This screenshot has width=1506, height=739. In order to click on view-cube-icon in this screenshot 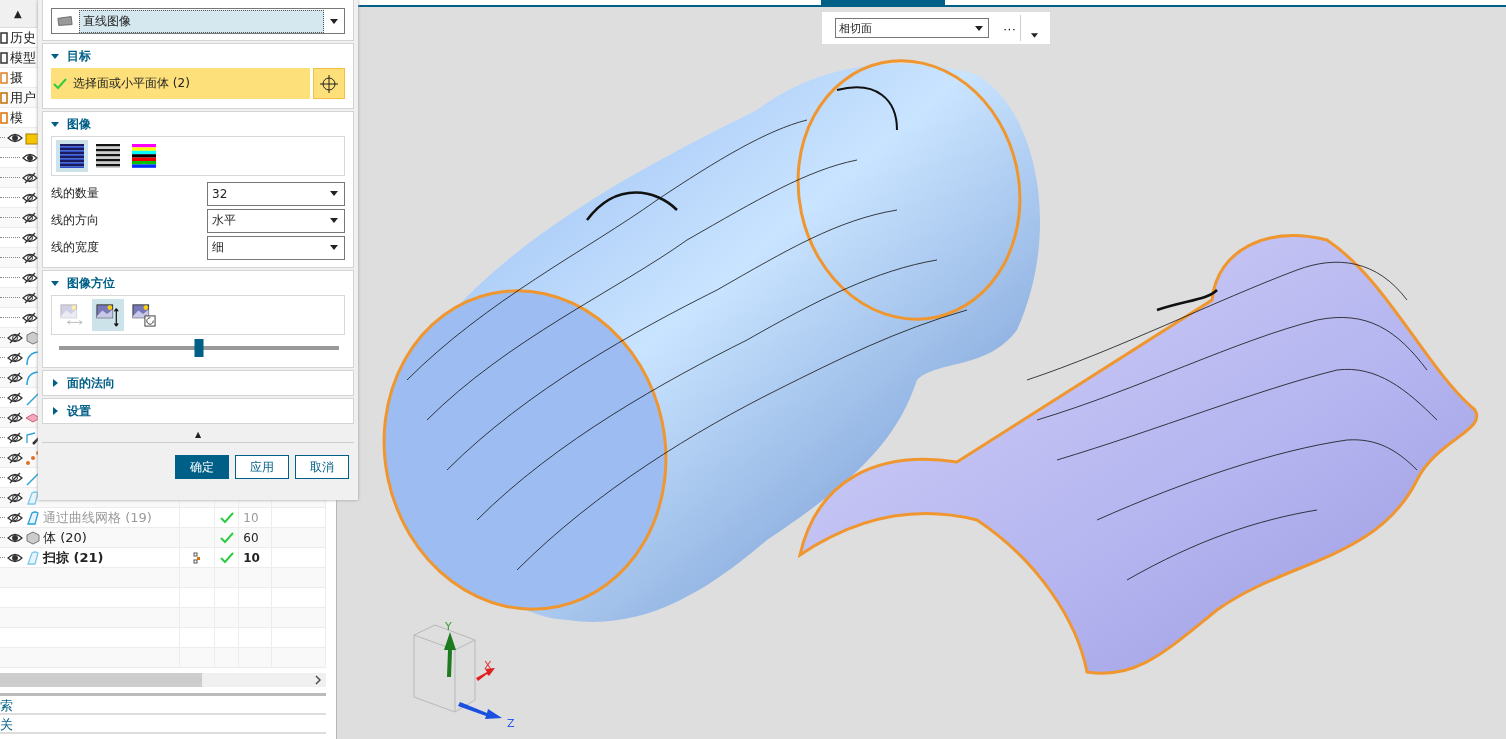, I will do `click(444, 668)`.